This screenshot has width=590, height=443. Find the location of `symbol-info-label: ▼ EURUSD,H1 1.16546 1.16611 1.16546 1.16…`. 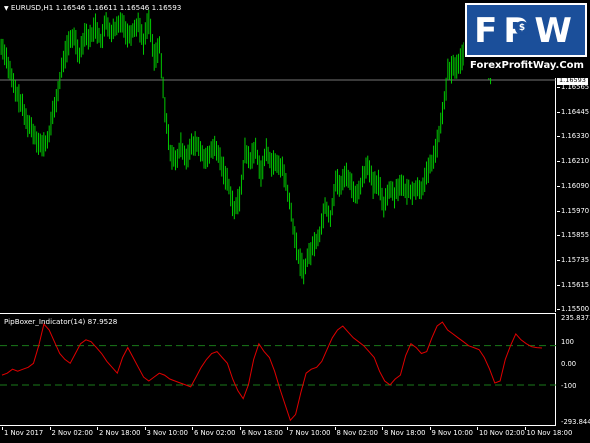

symbol-info-label: ▼ EURUSD,H1 1.16546 1.16611 1.16546 1.16… is located at coordinates (92, 7).